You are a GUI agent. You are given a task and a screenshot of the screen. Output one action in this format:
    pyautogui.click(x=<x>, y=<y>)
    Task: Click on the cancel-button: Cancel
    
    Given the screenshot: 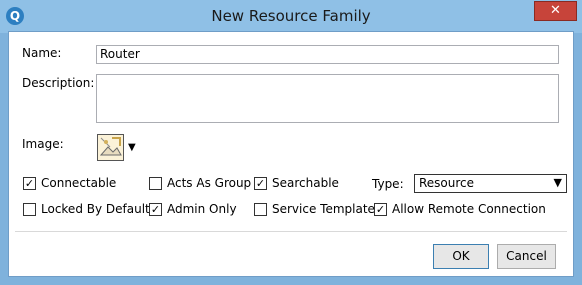 What is the action you would take?
    pyautogui.click(x=526, y=256)
    